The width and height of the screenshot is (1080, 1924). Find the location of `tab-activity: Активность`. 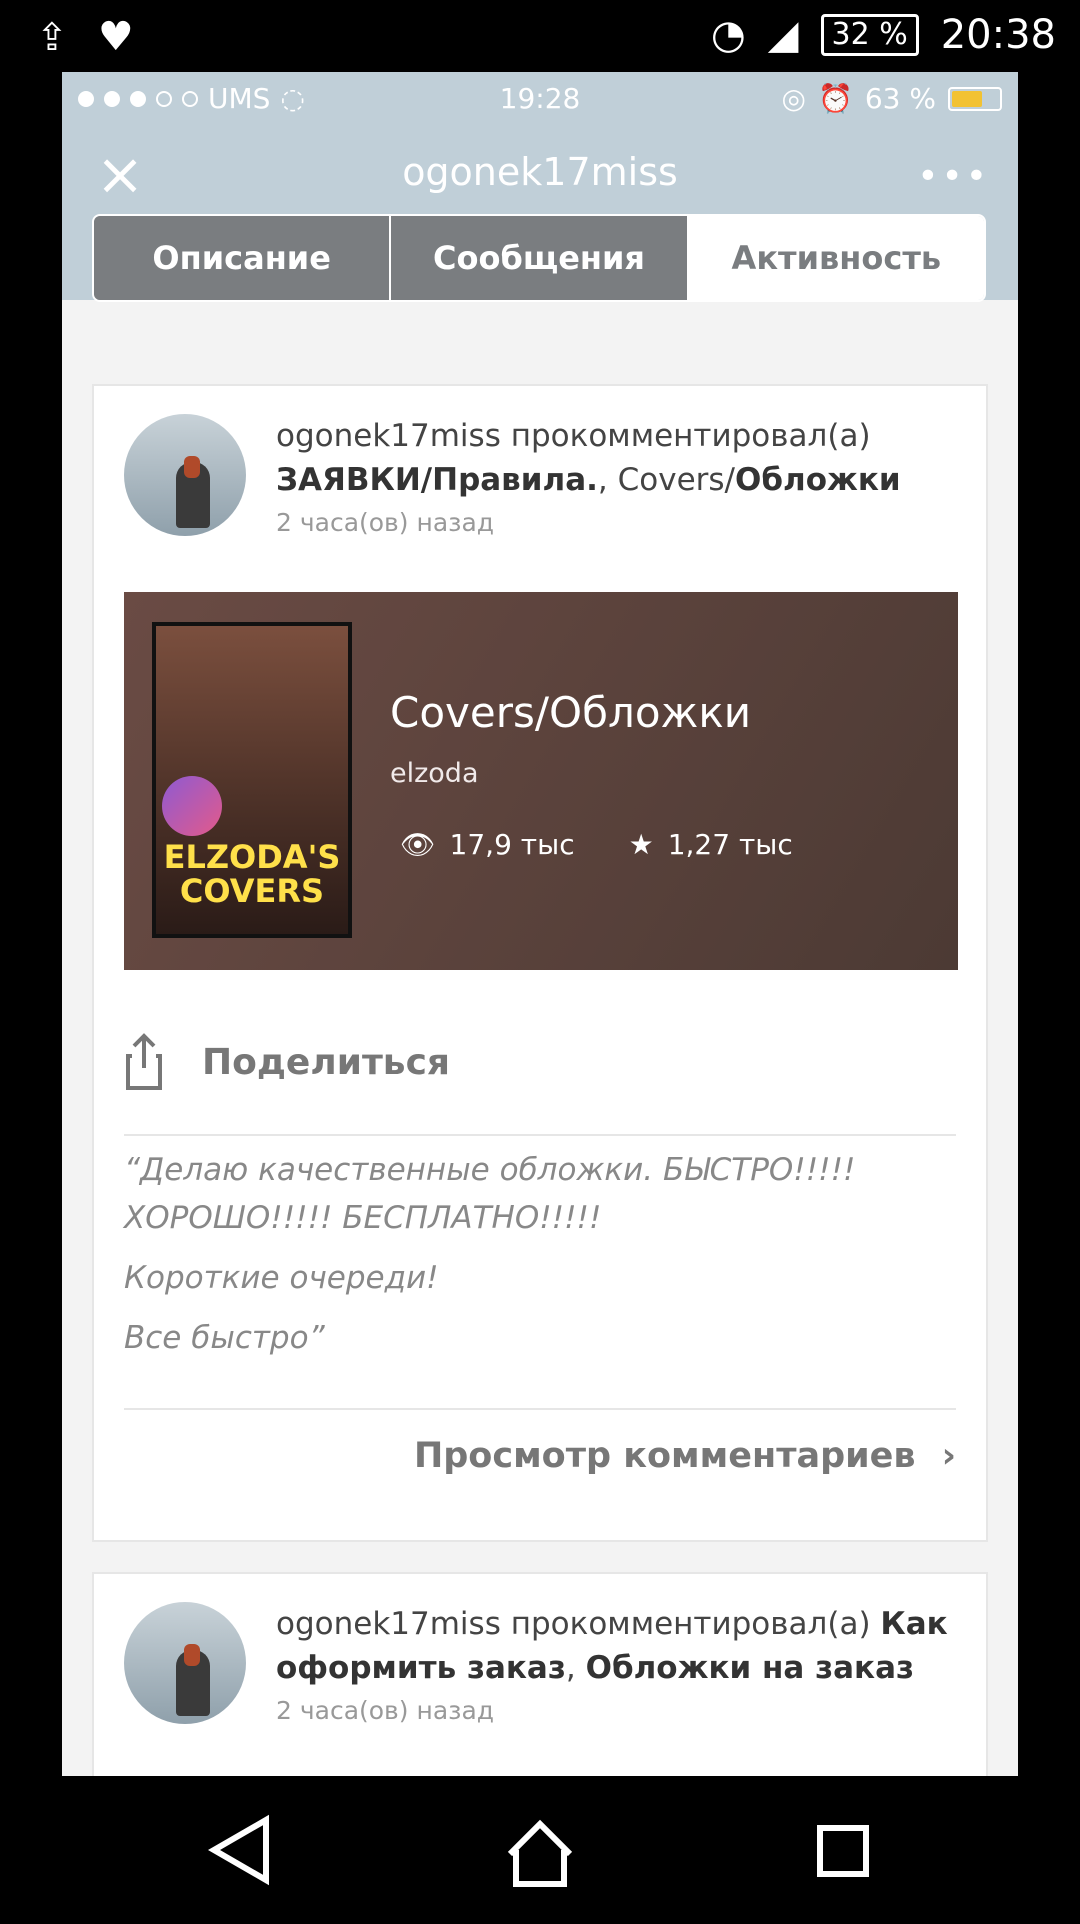

tab-activity: Активность is located at coordinates (836, 258).